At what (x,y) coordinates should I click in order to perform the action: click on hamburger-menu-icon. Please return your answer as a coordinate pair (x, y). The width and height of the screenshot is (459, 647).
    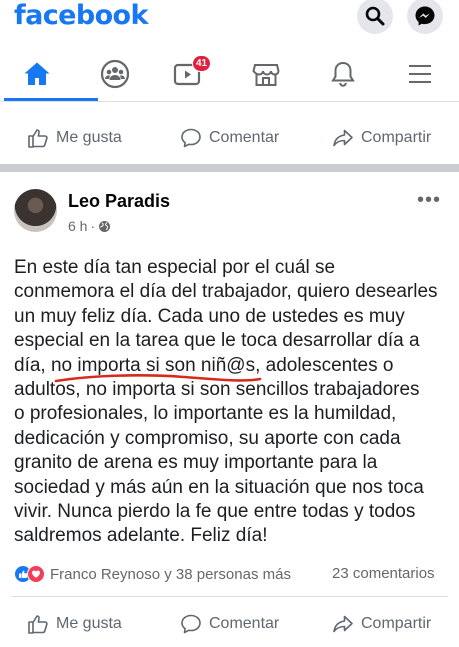
    Looking at the image, I should click on (420, 74).